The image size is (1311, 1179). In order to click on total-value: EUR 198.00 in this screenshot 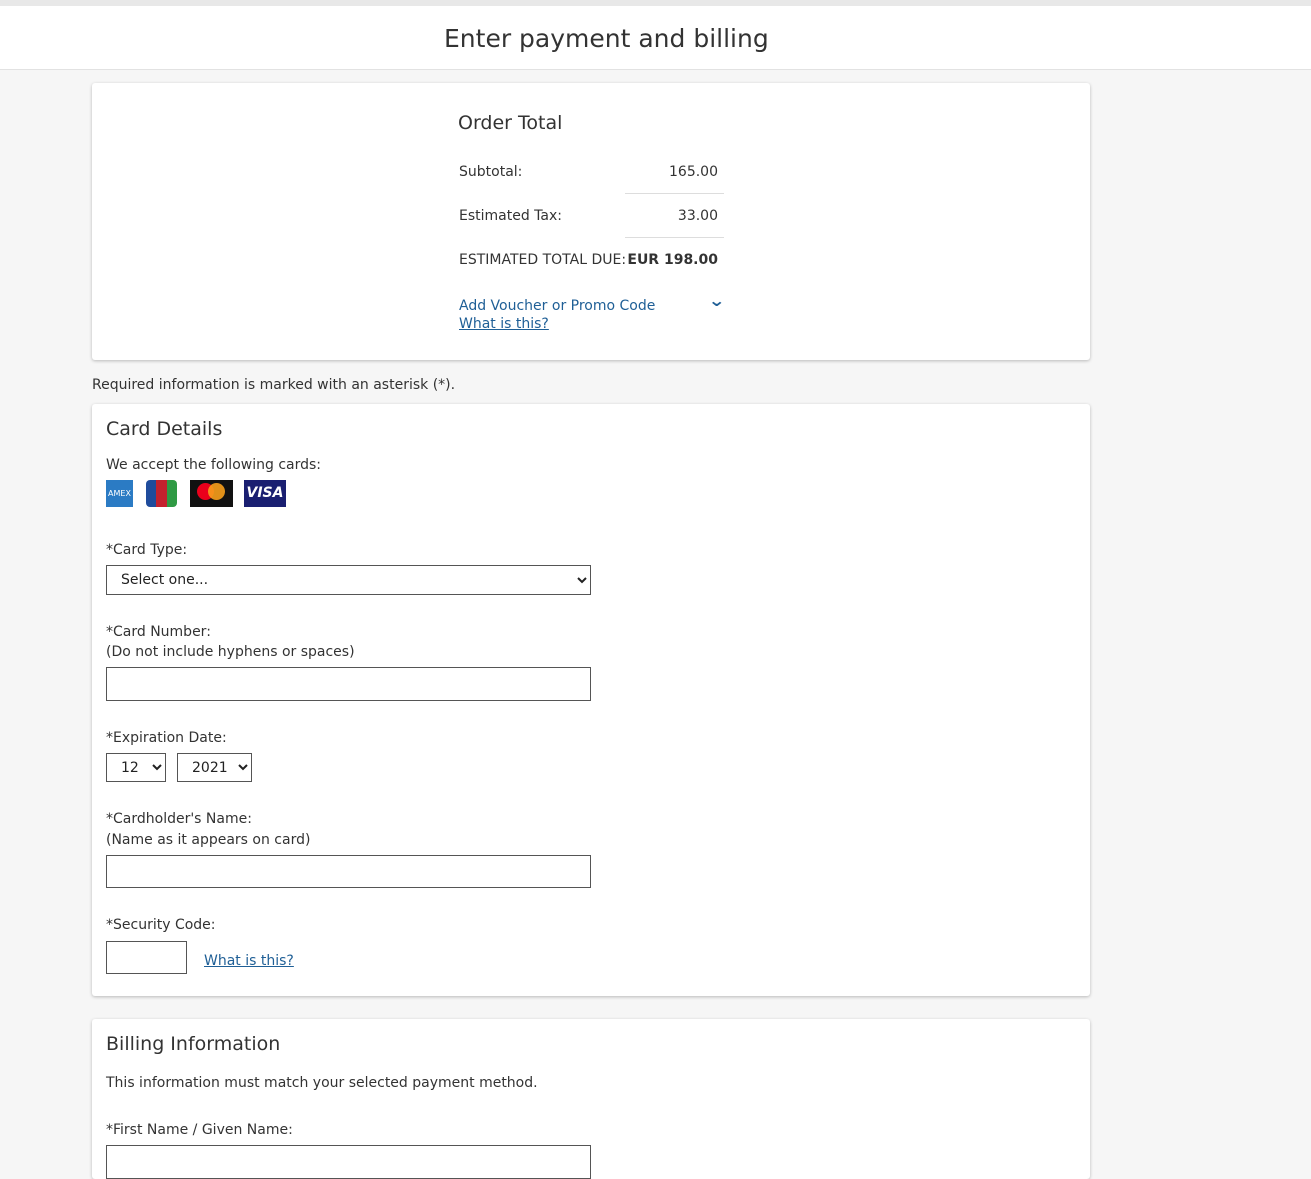, I will do `click(672, 260)`.